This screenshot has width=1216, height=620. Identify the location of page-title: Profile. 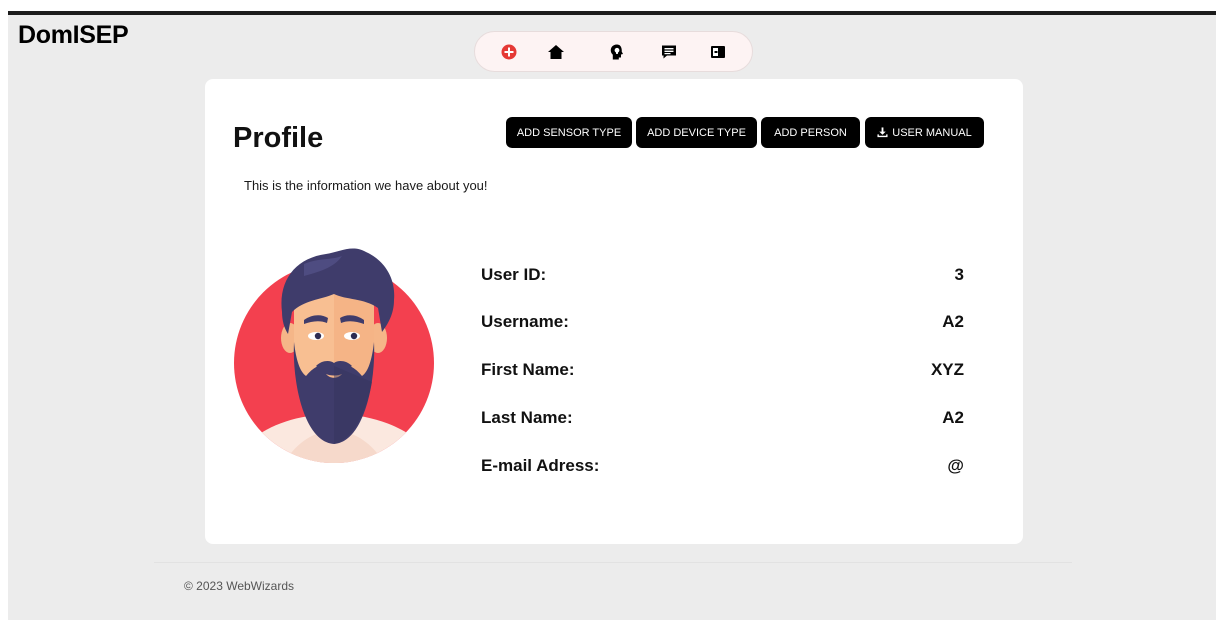
(278, 138).